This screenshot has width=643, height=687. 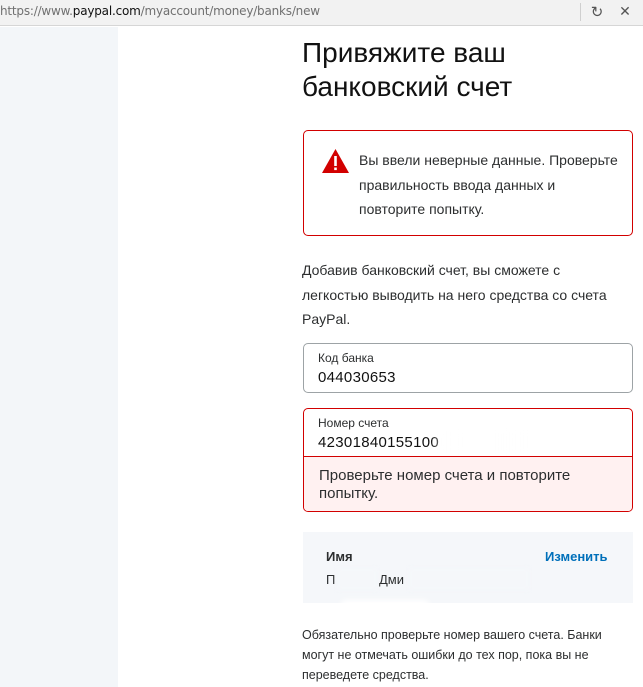 What do you see at coordinates (580, 12) in the screenshot?
I see `toolbar-divider` at bounding box center [580, 12].